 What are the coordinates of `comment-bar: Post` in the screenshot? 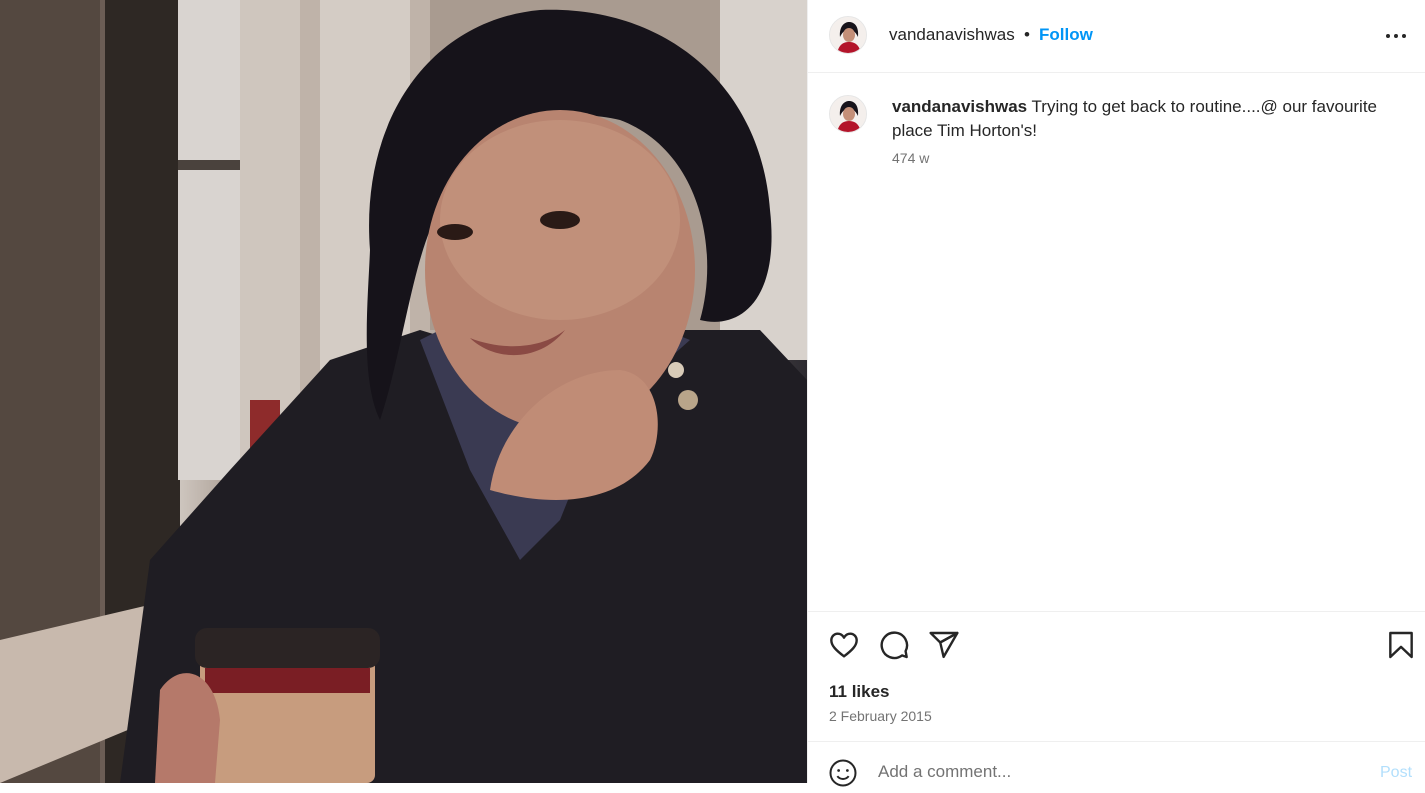 It's located at (1116, 764).